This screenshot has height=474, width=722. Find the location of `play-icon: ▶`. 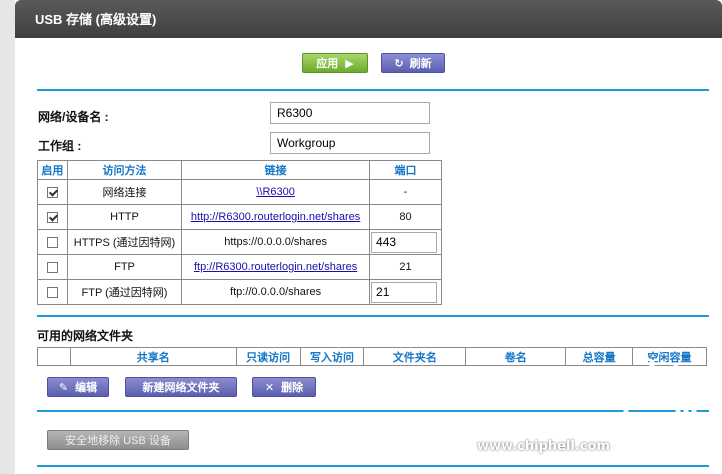

play-icon: ▶ is located at coordinates (349, 64).